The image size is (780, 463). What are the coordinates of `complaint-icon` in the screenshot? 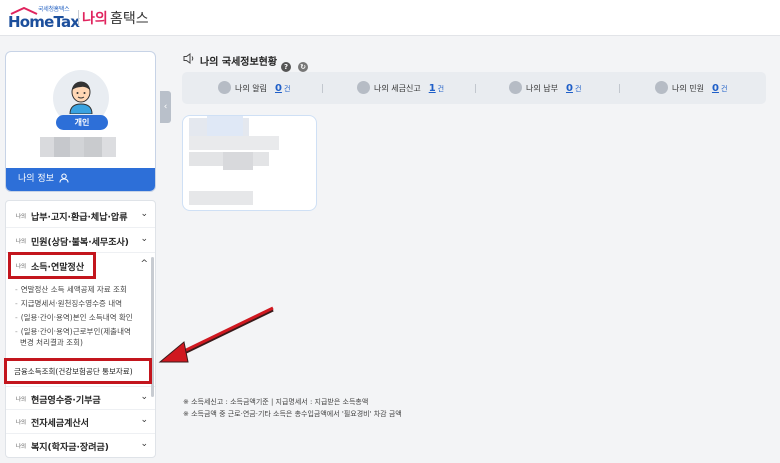 It's located at (661, 87).